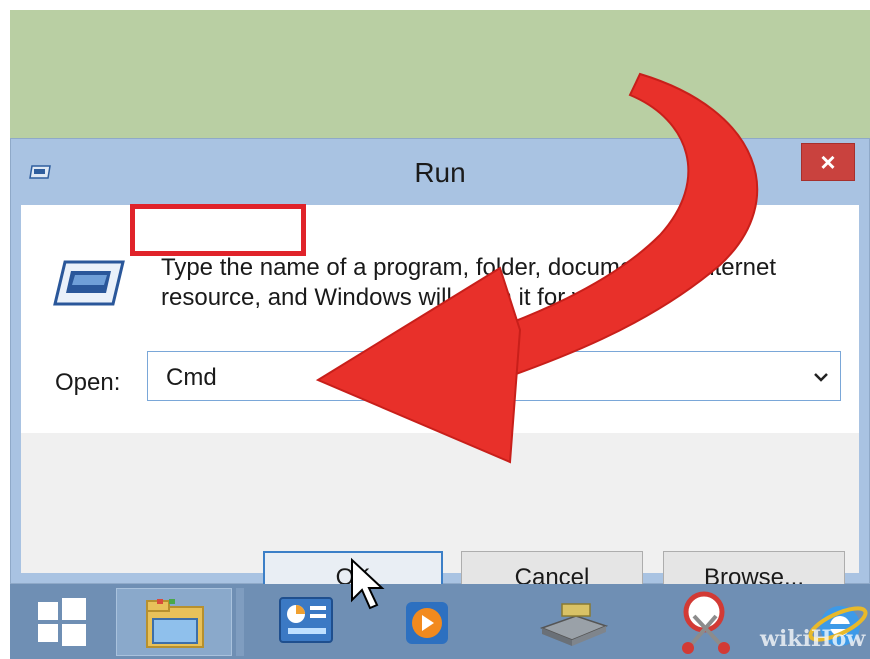 This screenshot has height=659, width=870. What do you see at coordinates (418, 365) in the screenshot?
I see `red-arrow-head` at bounding box center [418, 365].